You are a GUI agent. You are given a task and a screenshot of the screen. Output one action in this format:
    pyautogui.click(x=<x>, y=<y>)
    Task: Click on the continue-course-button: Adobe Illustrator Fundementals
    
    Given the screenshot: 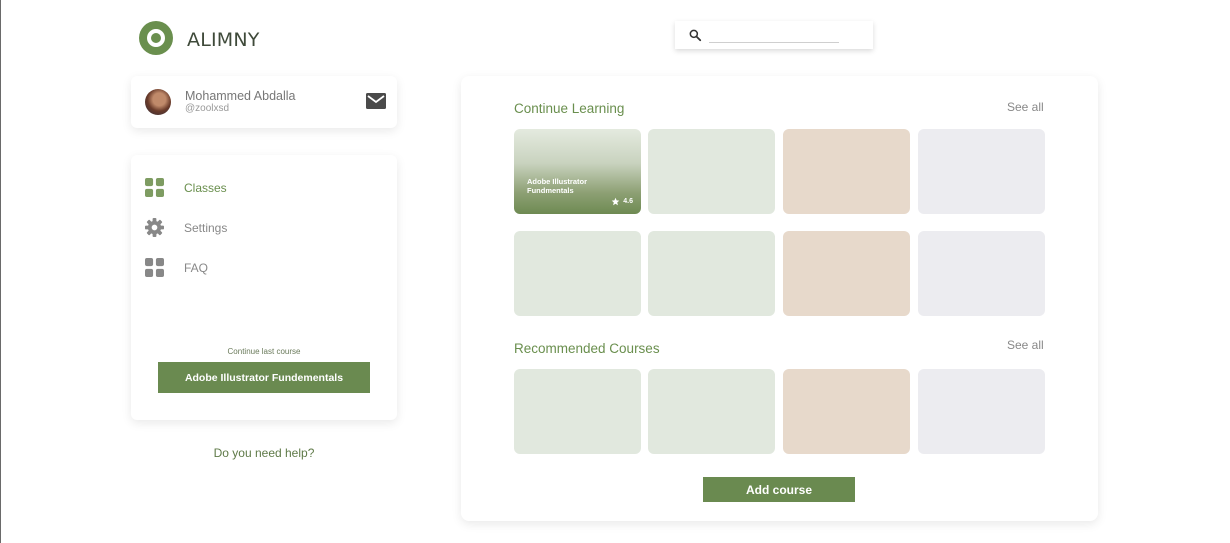 What is the action you would take?
    pyautogui.click(x=264, y=377)
    